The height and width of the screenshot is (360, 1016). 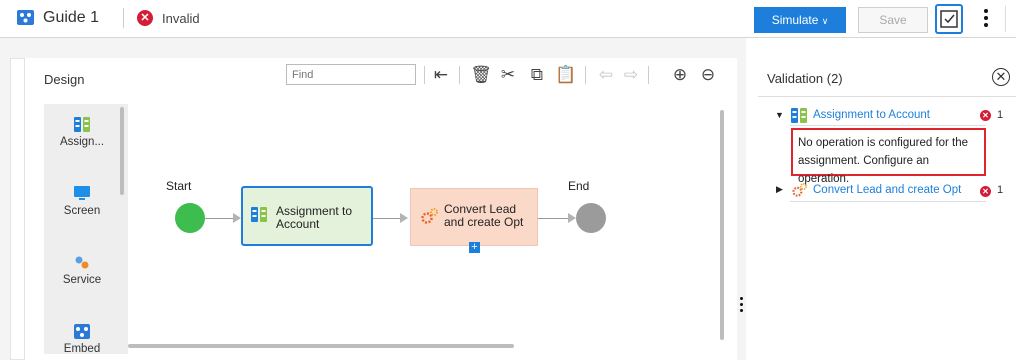 I want to click on step-label: Convert Lead and create Opt, so click(x=483, y=216).